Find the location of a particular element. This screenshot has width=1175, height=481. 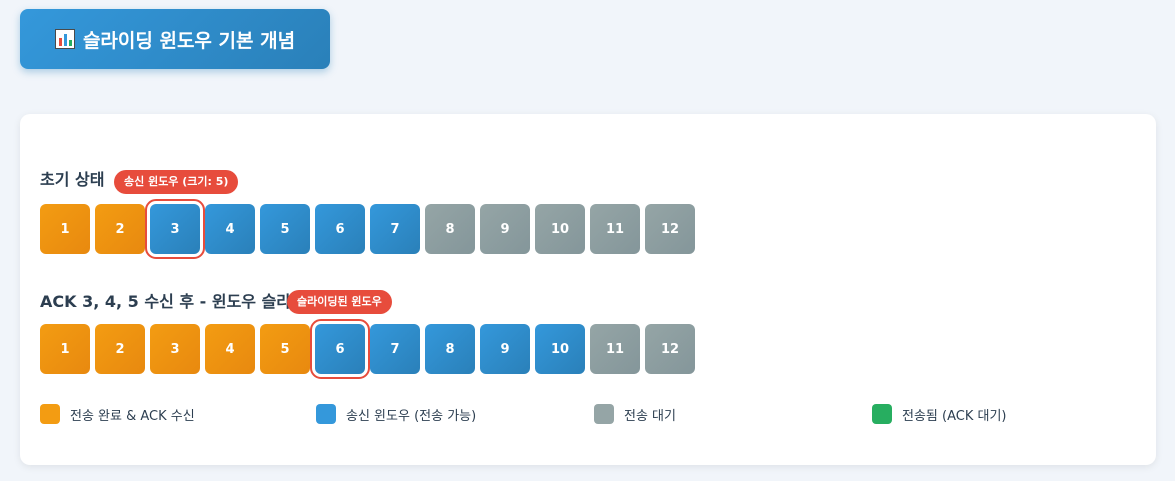

bar-chart-icon is located at coordinates (64, 39).